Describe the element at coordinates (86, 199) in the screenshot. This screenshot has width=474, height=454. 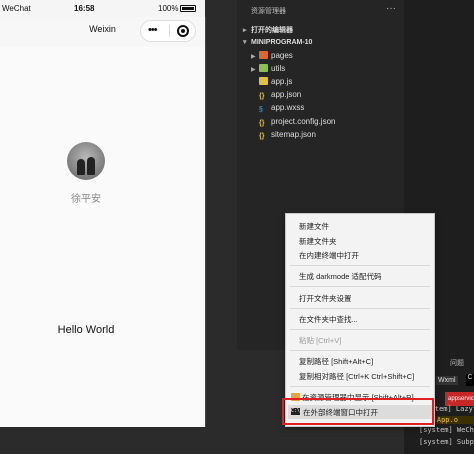
I see `user-nickname: 徐平安` at that location.